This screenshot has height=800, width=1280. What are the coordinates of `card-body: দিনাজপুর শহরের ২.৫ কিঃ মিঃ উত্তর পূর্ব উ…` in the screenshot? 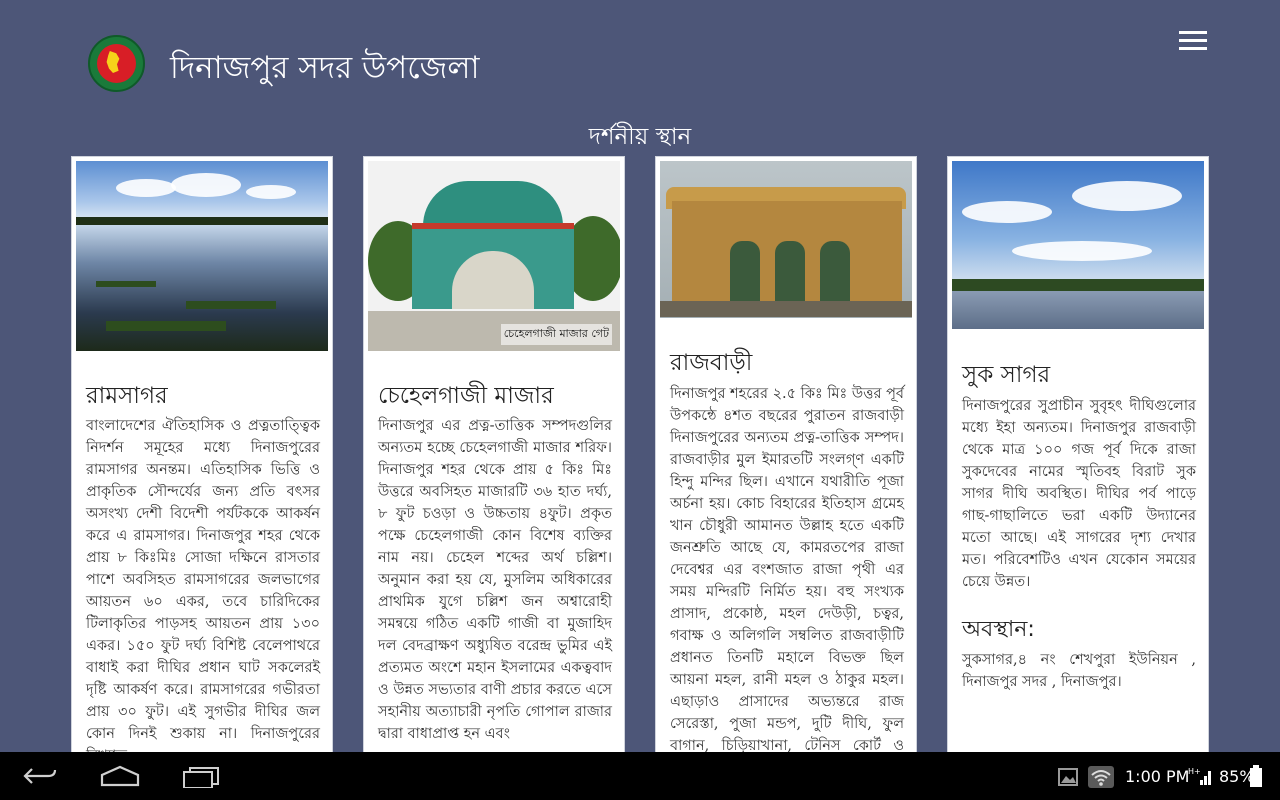 It's located at (787, 581).